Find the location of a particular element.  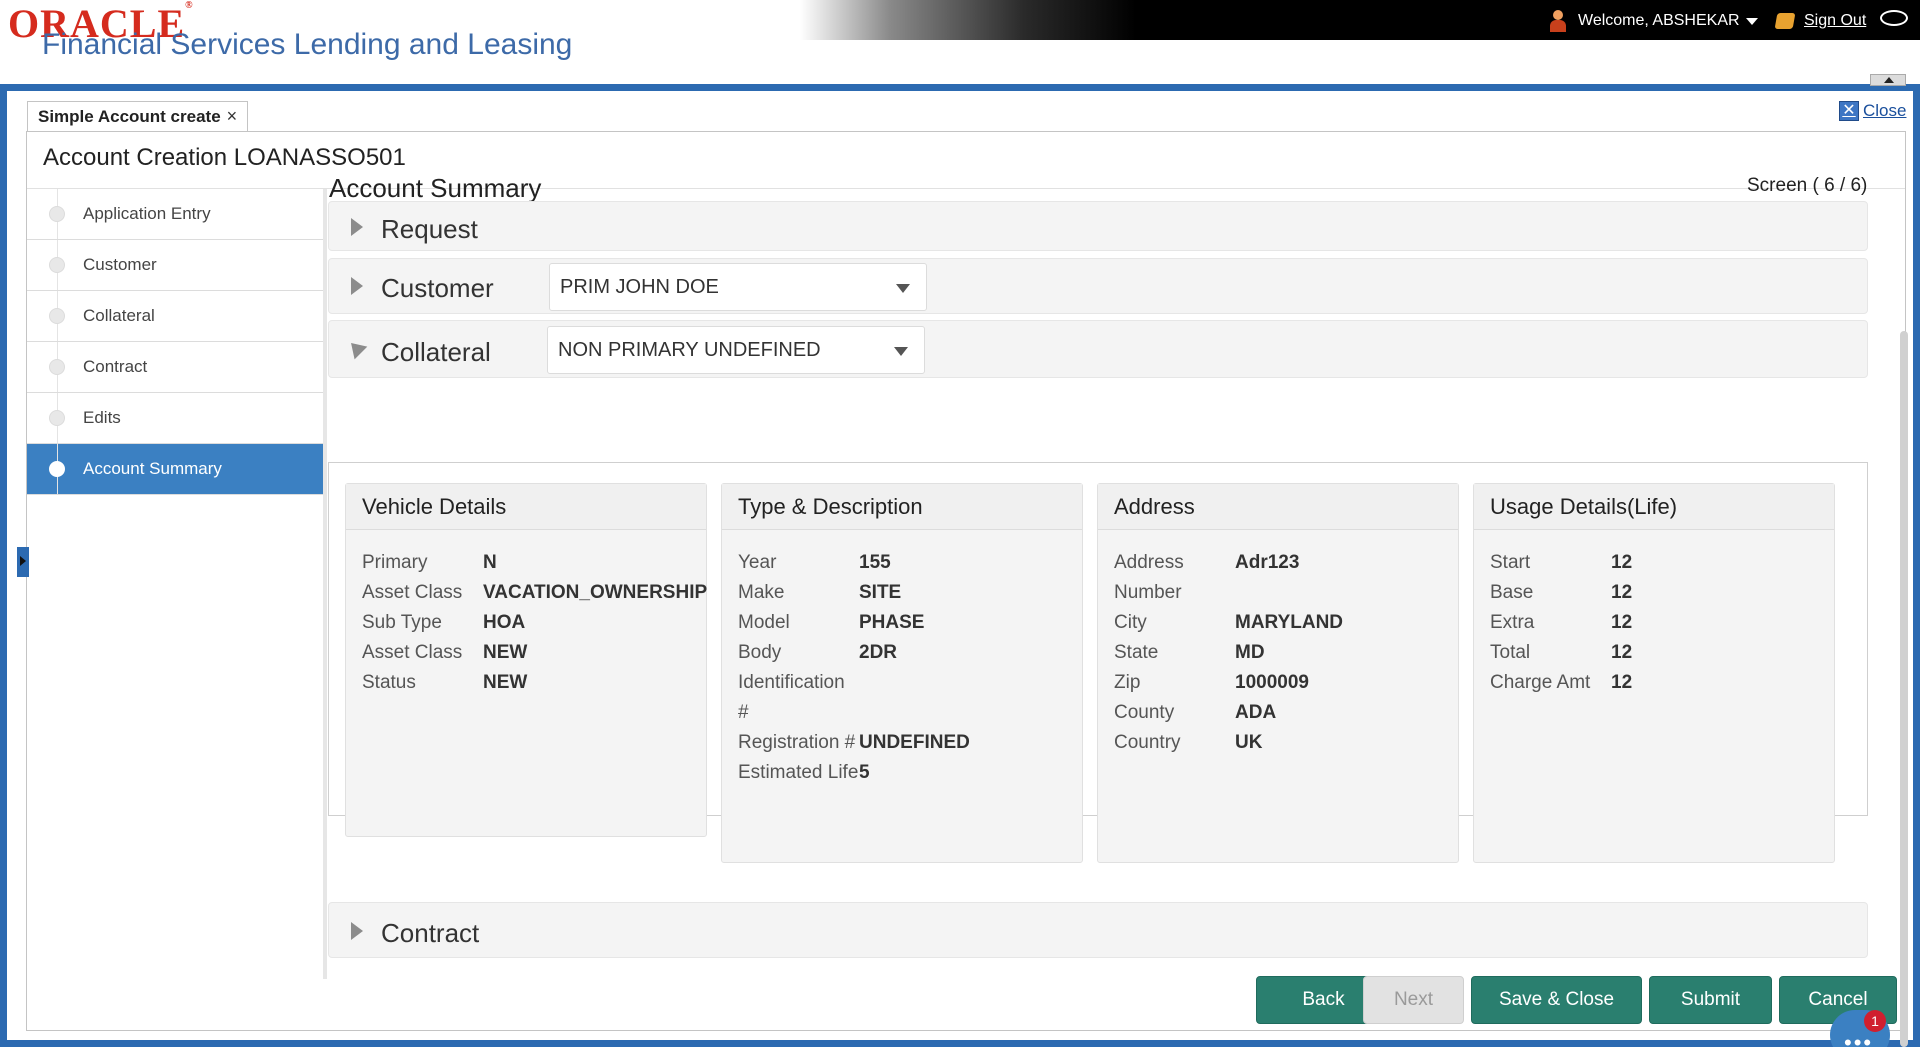

close-link: ✕ Close is located at coordinates (1872, 111).